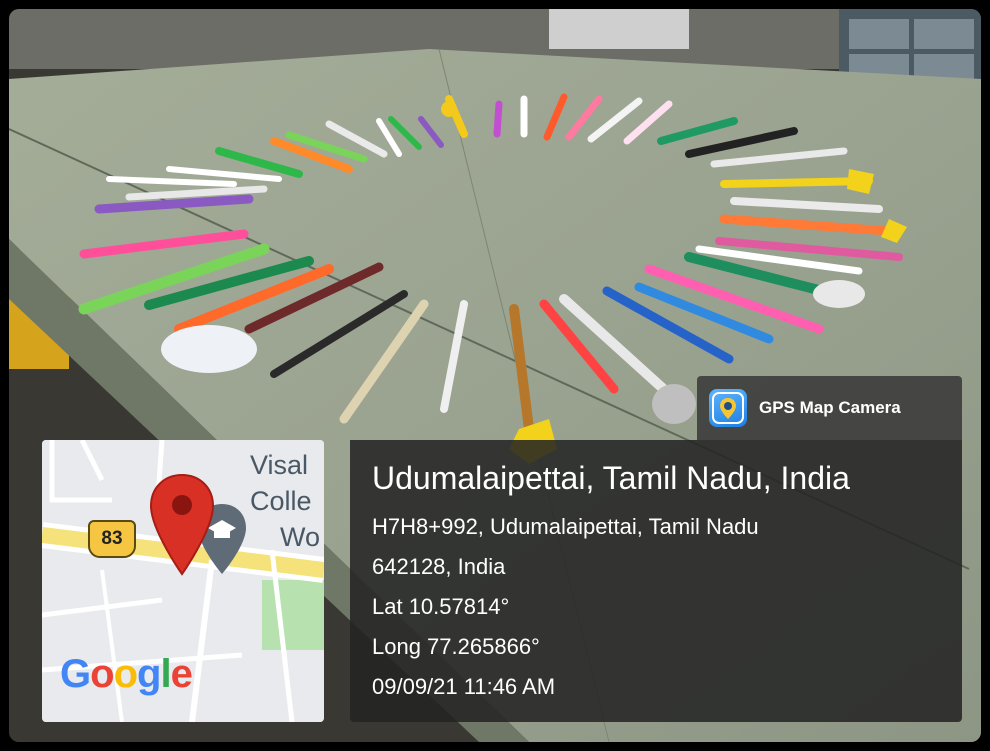  What do you see at coordinates (126, 674) in the screenshot?
I see `google-logo: Google` at bounding box center [126, 674].